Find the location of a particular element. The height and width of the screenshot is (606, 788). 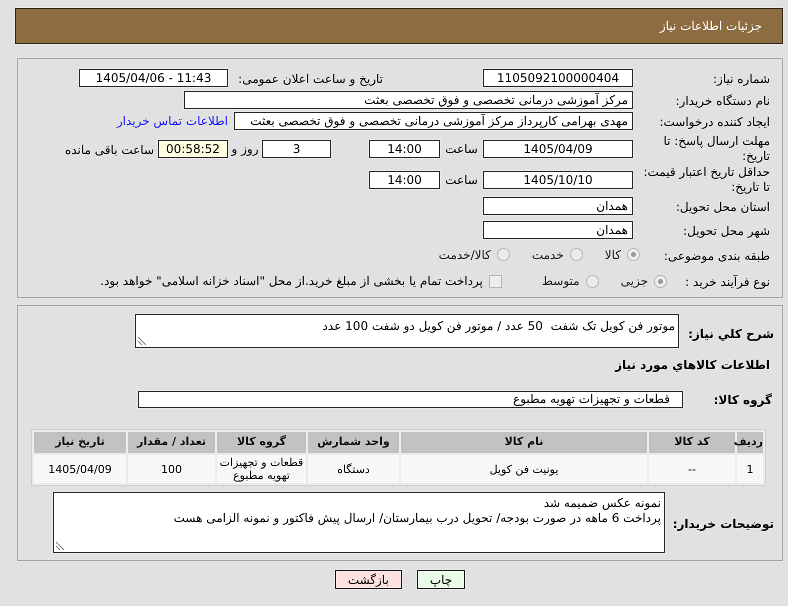

radio-label: خدمت is located at coordinates (548, 255).